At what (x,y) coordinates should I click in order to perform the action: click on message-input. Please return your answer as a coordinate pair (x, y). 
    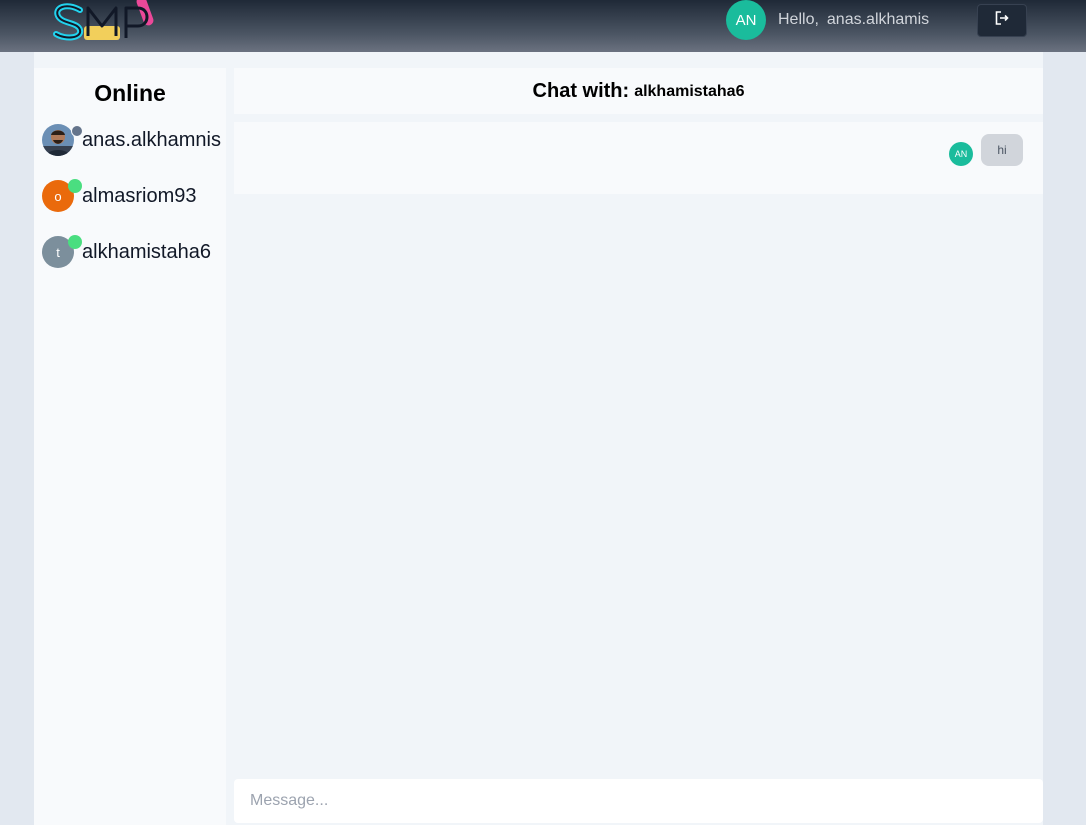
    Looking at the image, I should click on (638, 801).